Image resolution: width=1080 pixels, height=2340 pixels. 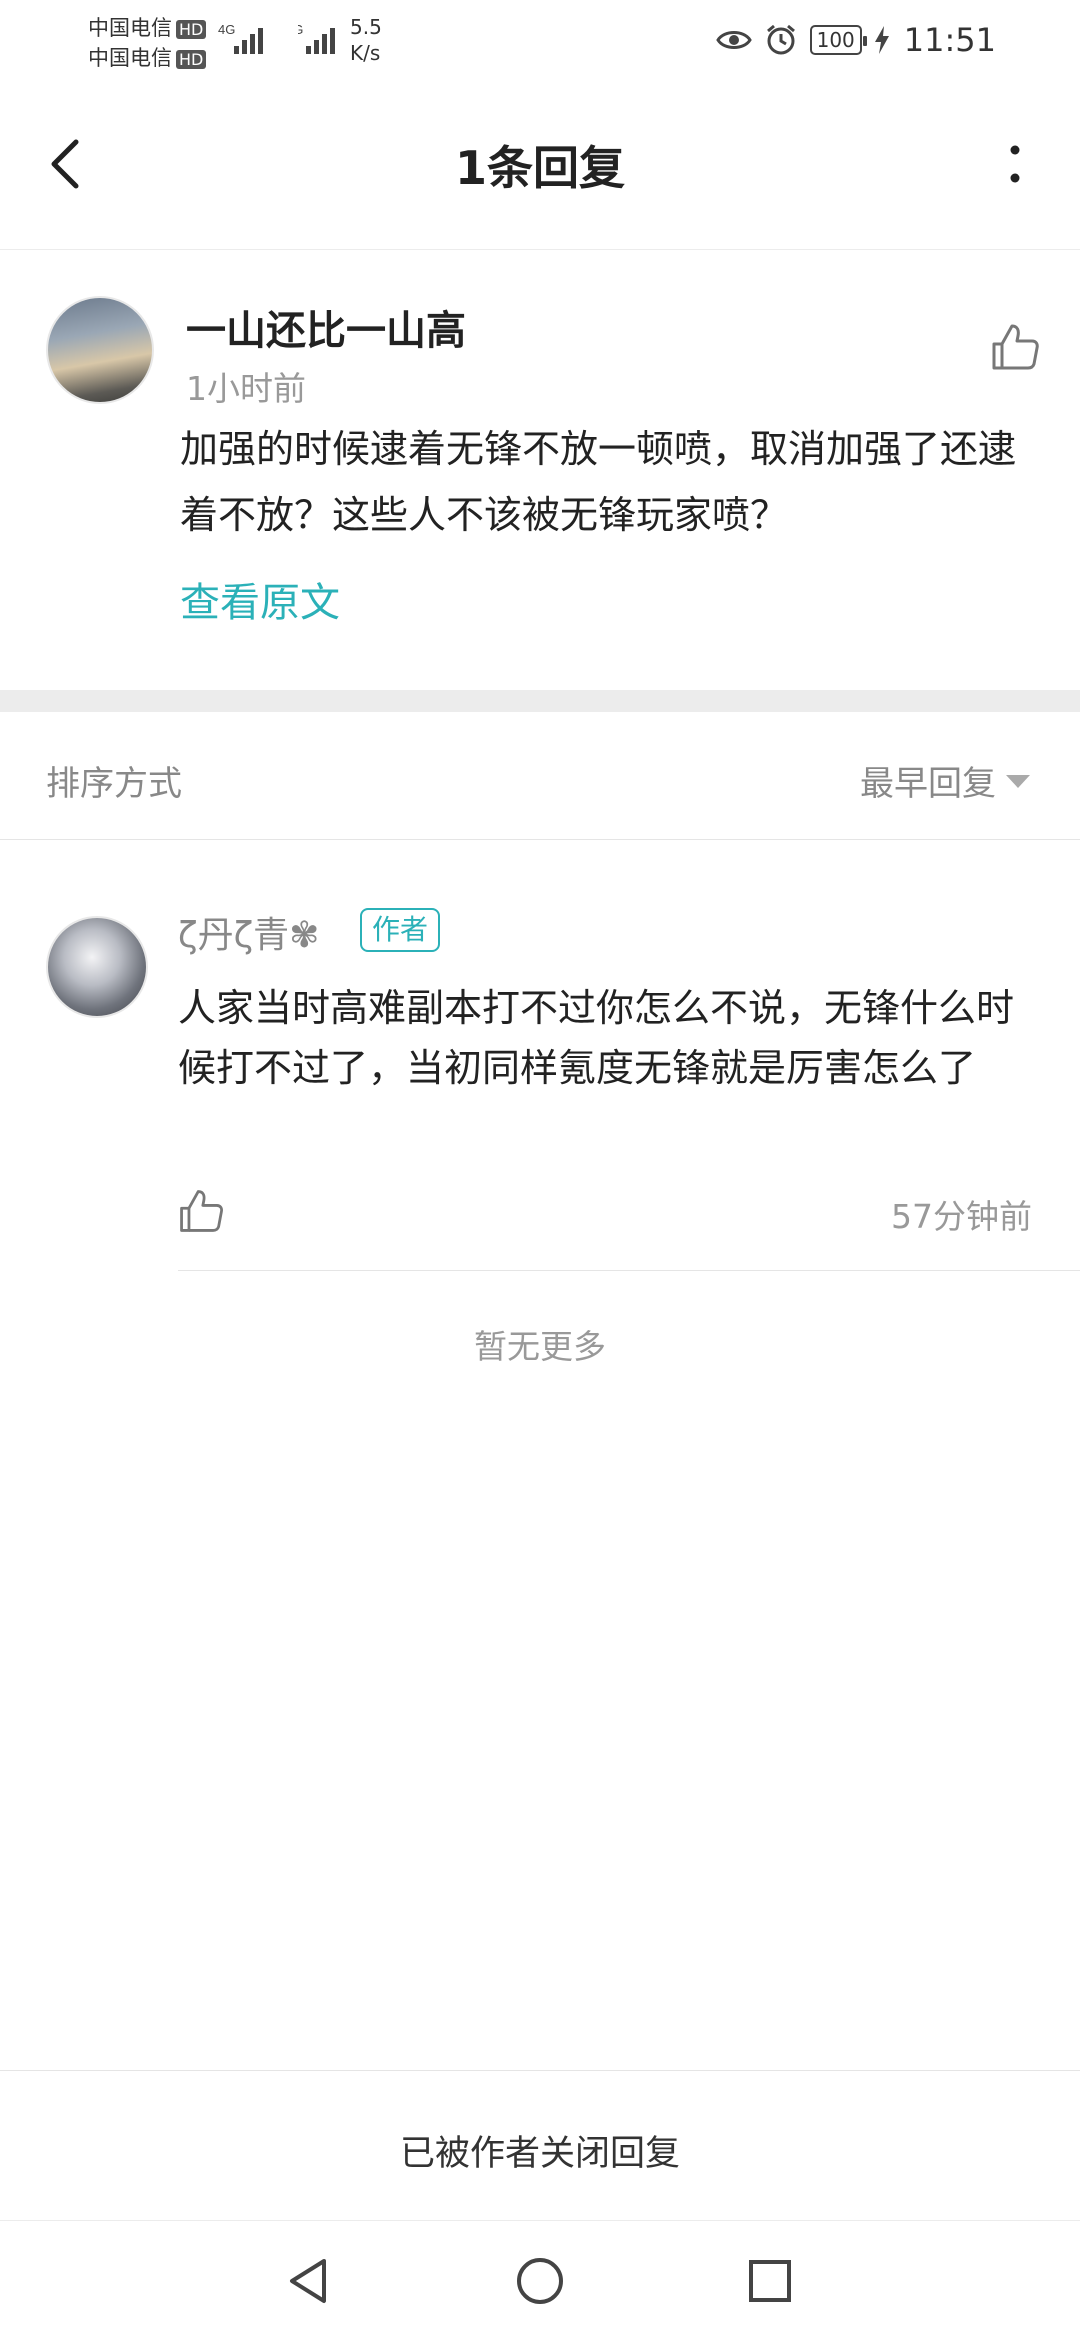 What do you see at coordinates (540, 701) in the screenshot?
I see `section-divider` at bounding box center [540, 701].